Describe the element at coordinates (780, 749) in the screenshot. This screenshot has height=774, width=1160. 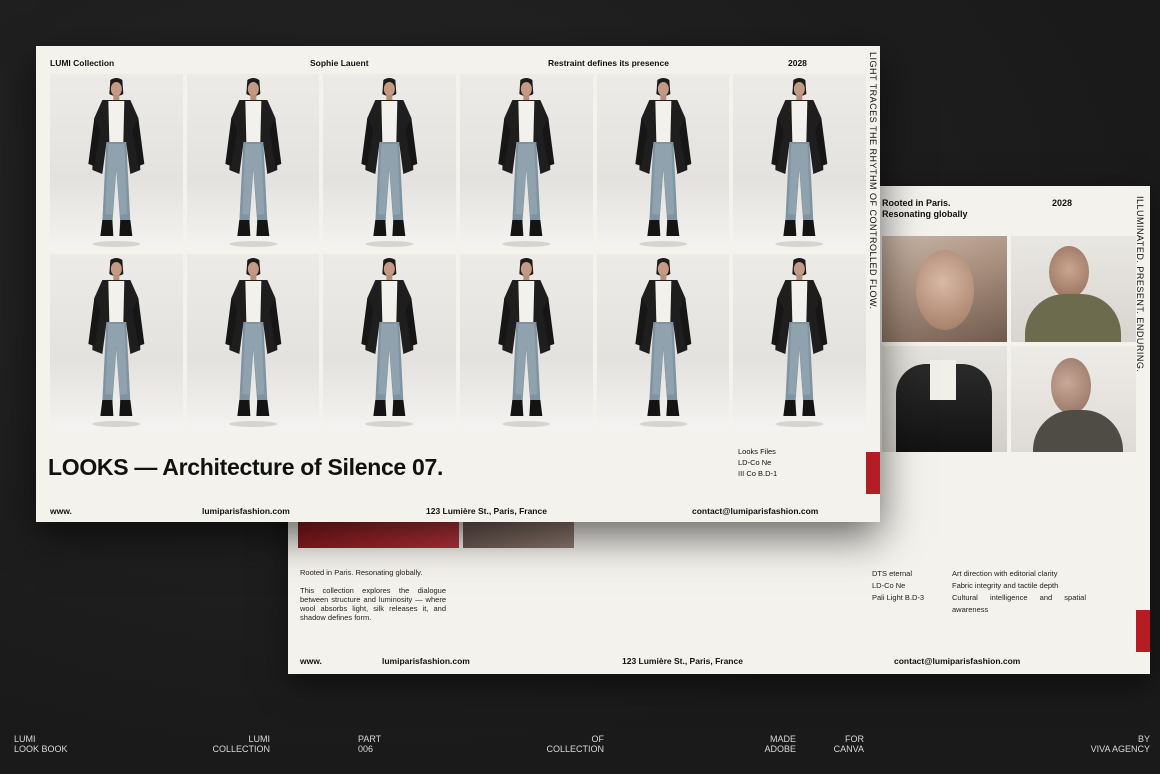
I see `caption-line: ADOBE` at that location.